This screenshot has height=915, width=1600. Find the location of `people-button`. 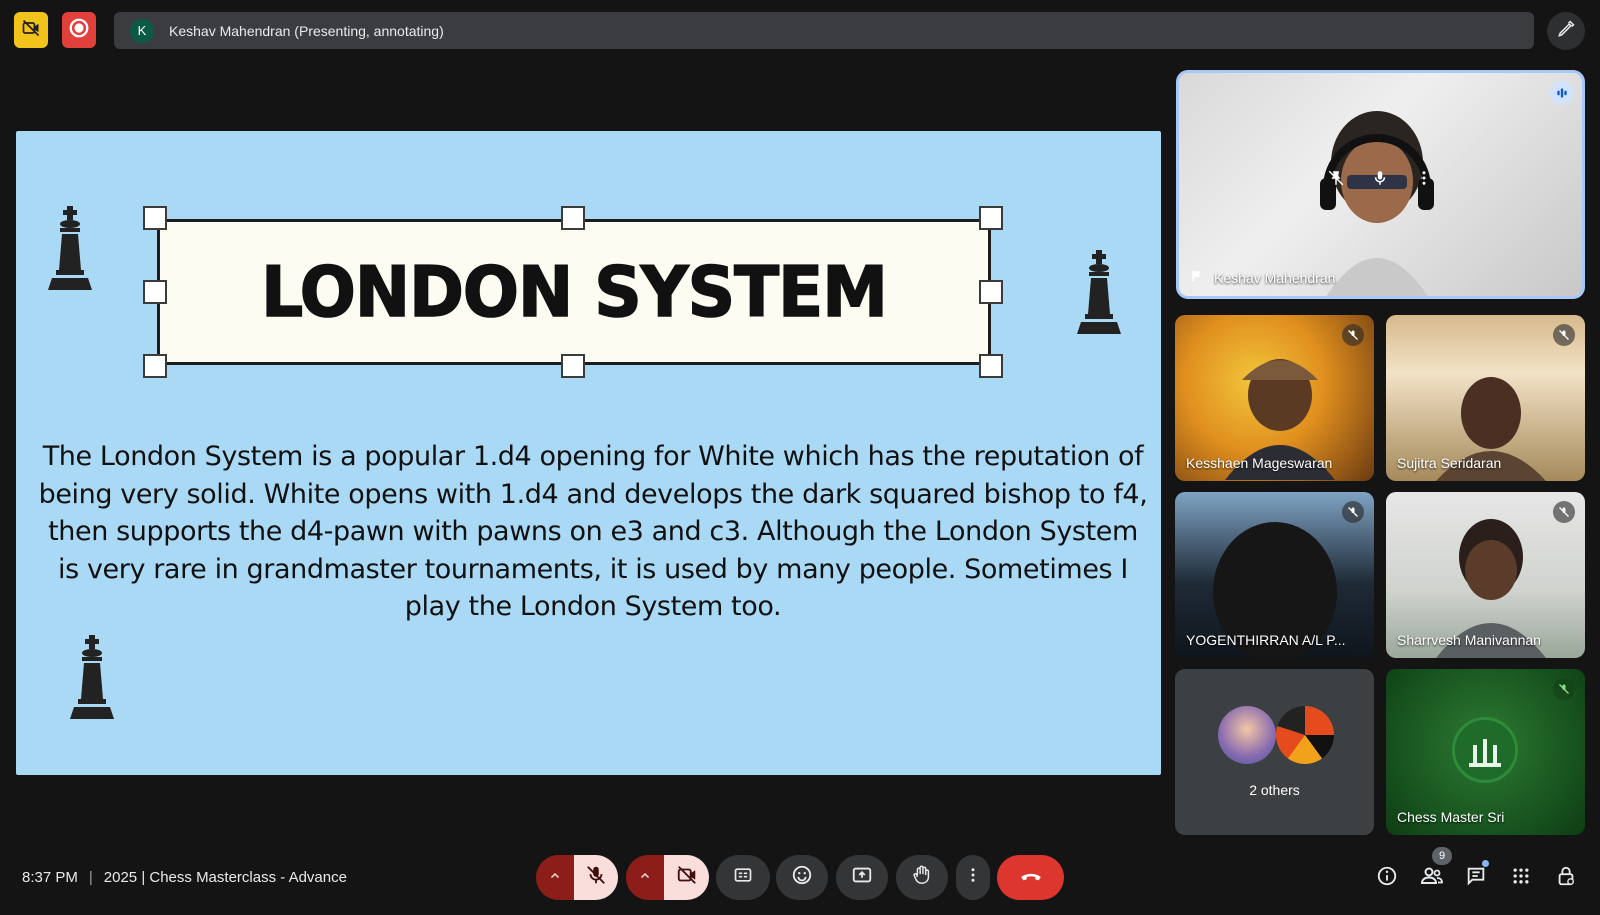

people-button is located at coordinates (1432, 878).